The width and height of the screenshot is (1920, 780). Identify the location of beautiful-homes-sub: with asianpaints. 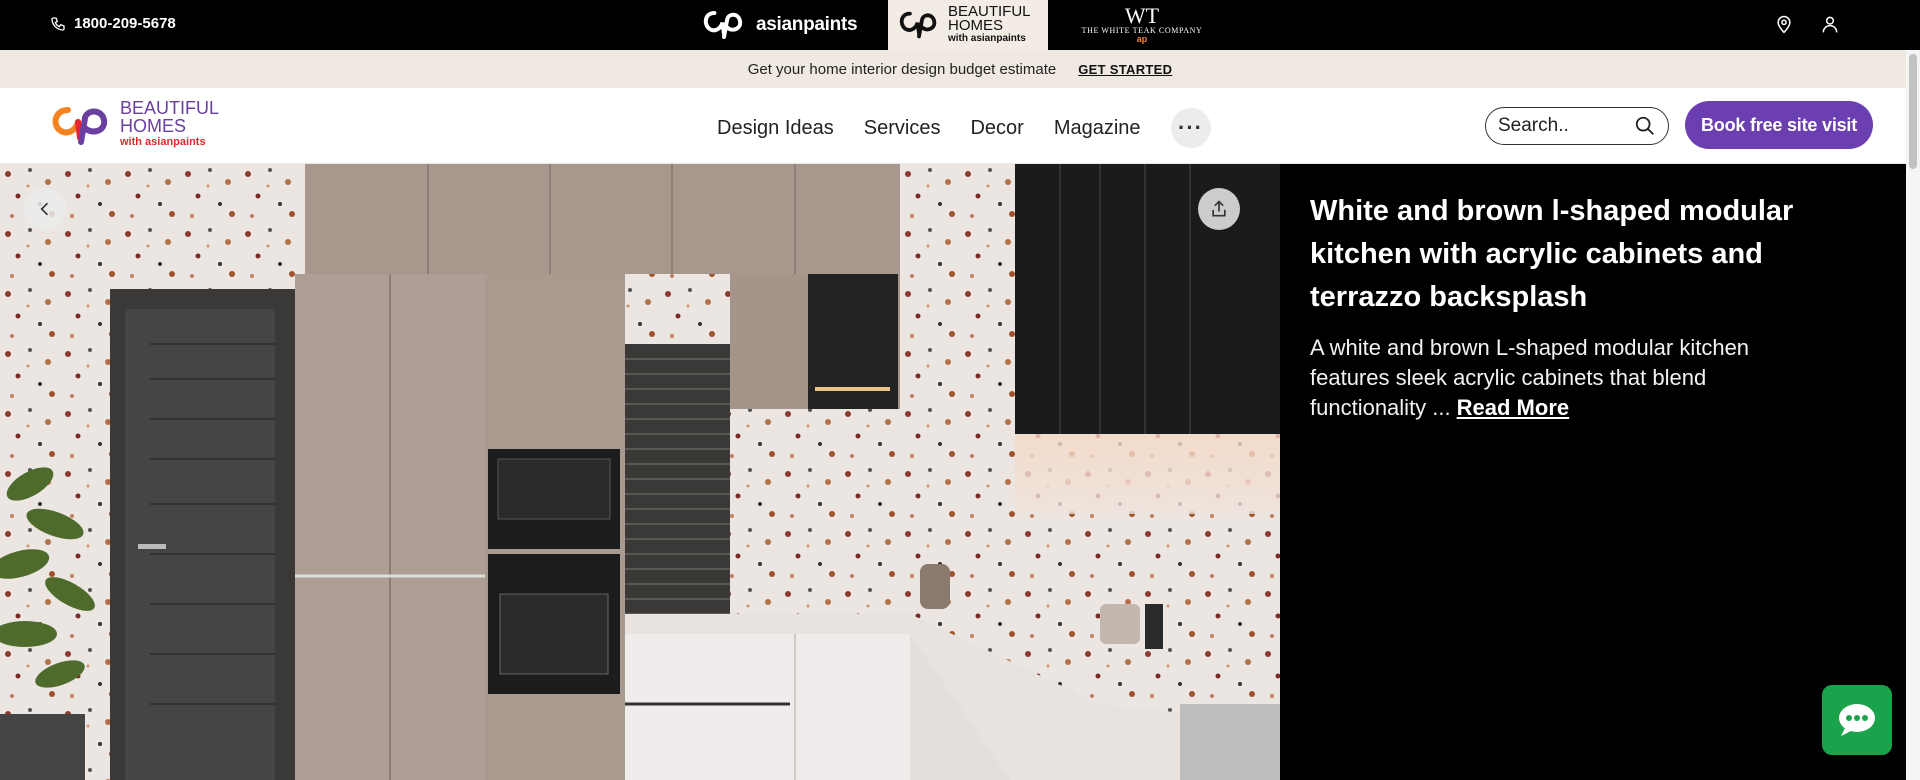
(987, 38).